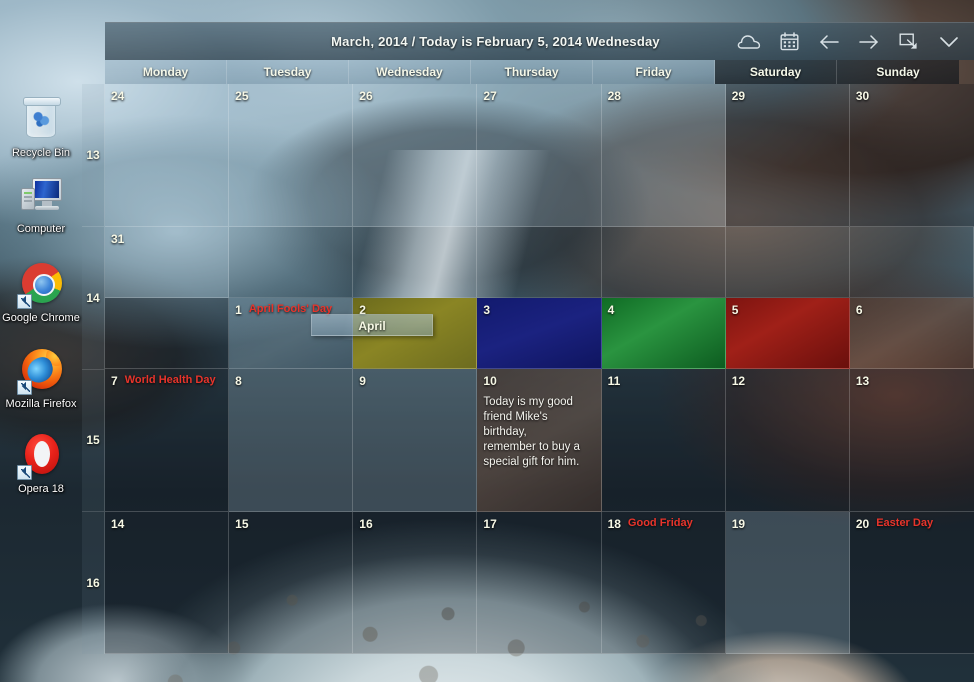 This screenshot has width=974, height=682. I want to click on calendar-day-cell: 17, so click(539, 582).